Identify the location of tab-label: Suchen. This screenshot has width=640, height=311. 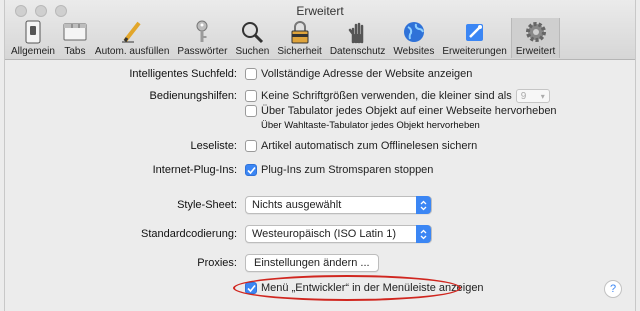
(252, 51).